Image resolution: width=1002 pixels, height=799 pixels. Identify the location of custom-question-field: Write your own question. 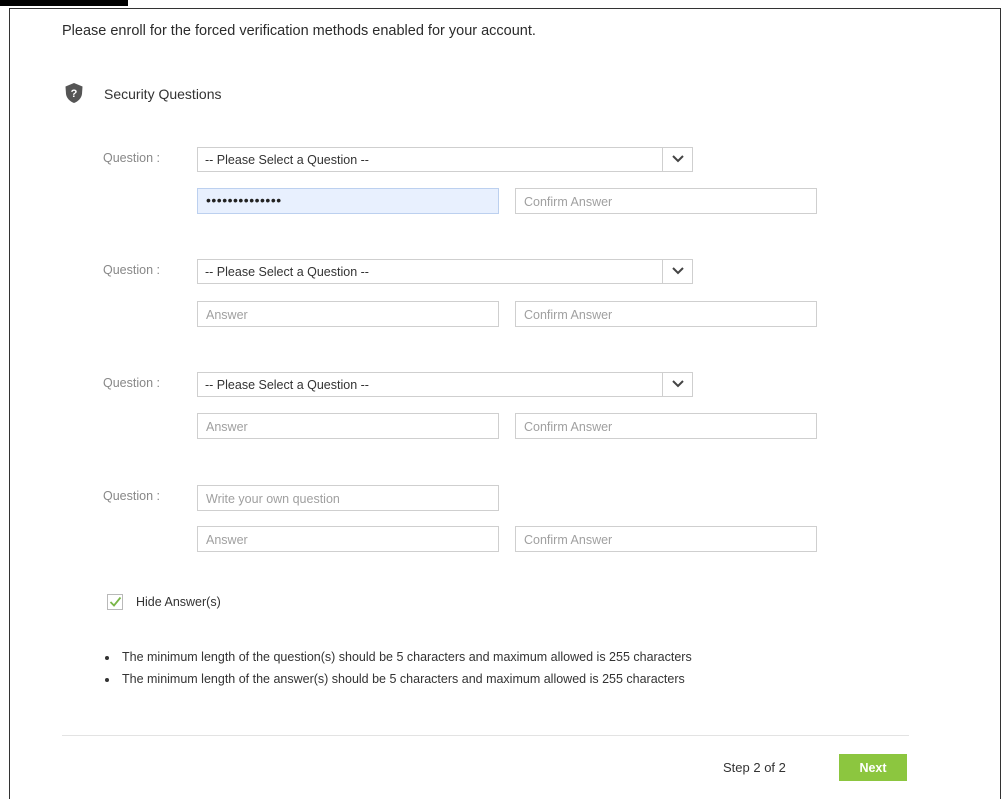
(348, 498).